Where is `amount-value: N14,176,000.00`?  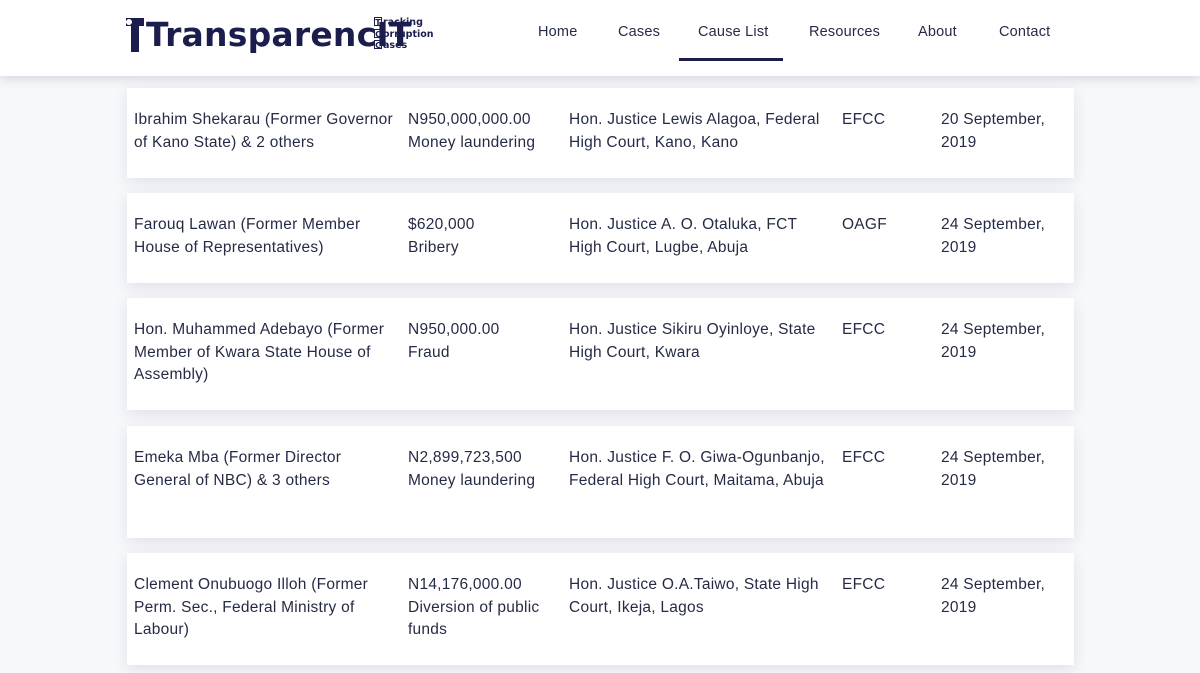
amount-value: N14,176,000.00 is located at coordinates (465, 584).